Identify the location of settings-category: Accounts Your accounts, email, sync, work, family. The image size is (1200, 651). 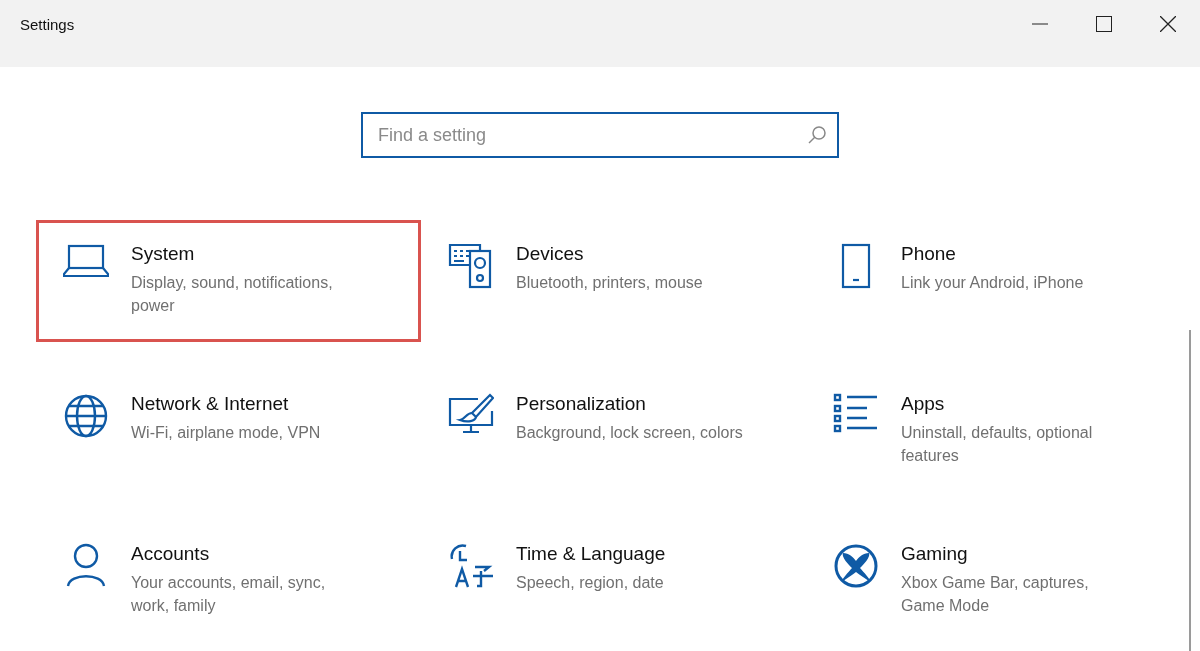
(228, 581).